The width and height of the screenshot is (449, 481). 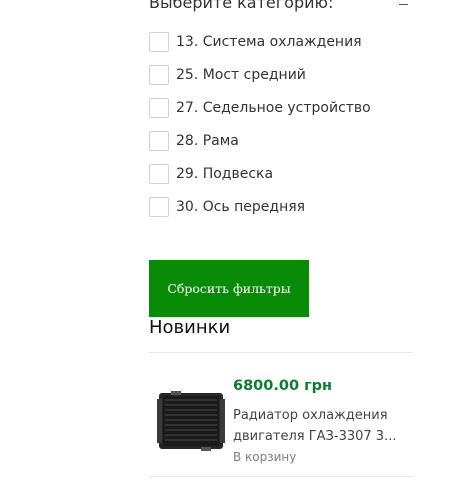 I want to click on category-label: 27. Седельное устройство, so click(x=273, y=108).